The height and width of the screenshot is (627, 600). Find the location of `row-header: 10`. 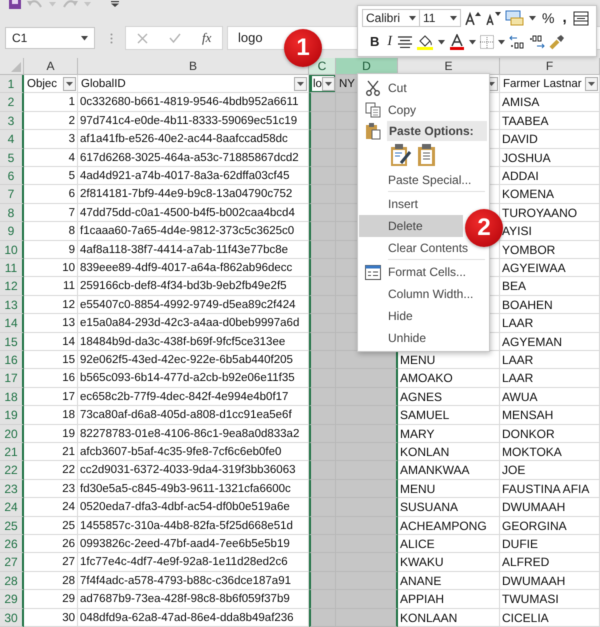

row-header: 10 is located at coordinates (12, 250).